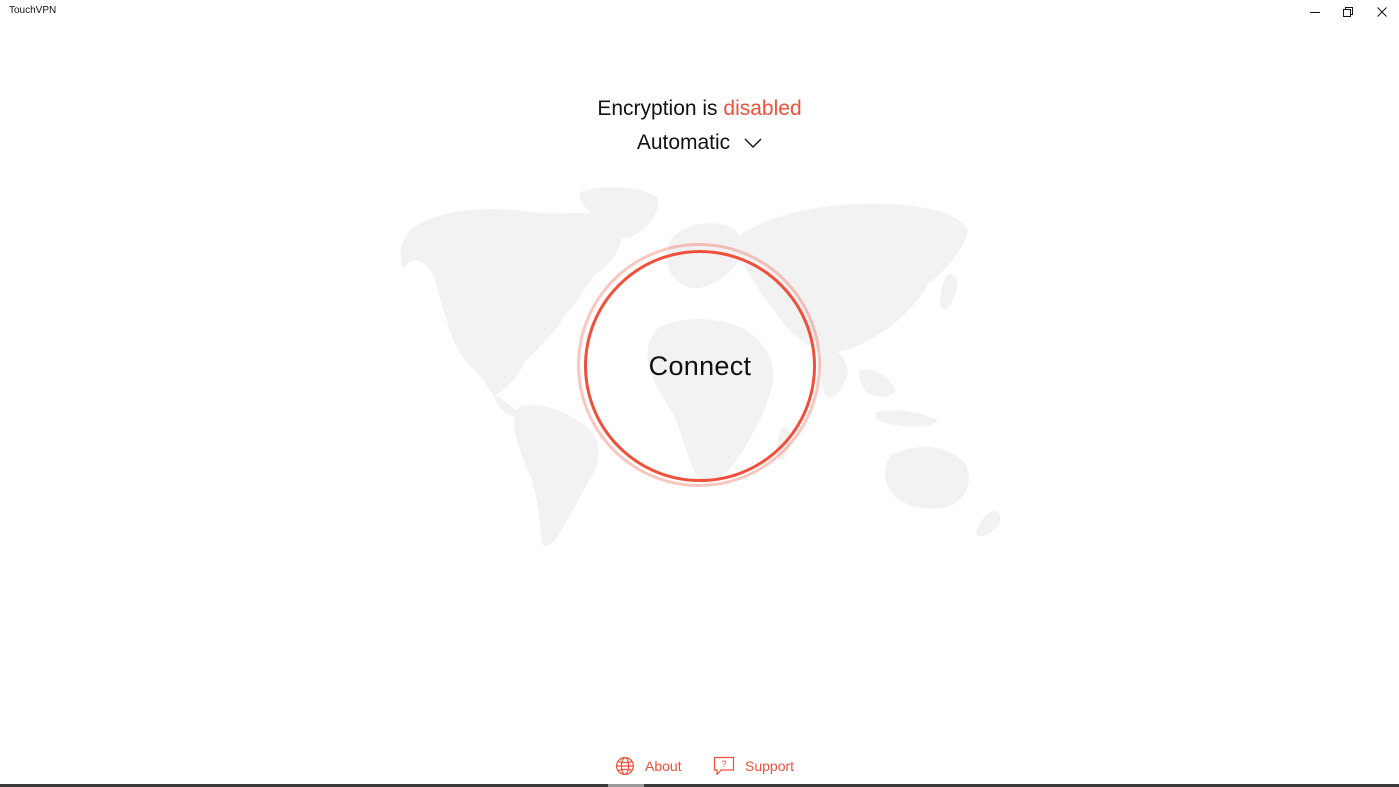 The image size is (1399, 787). I want to click on minimize-button, so click(1315, 12).